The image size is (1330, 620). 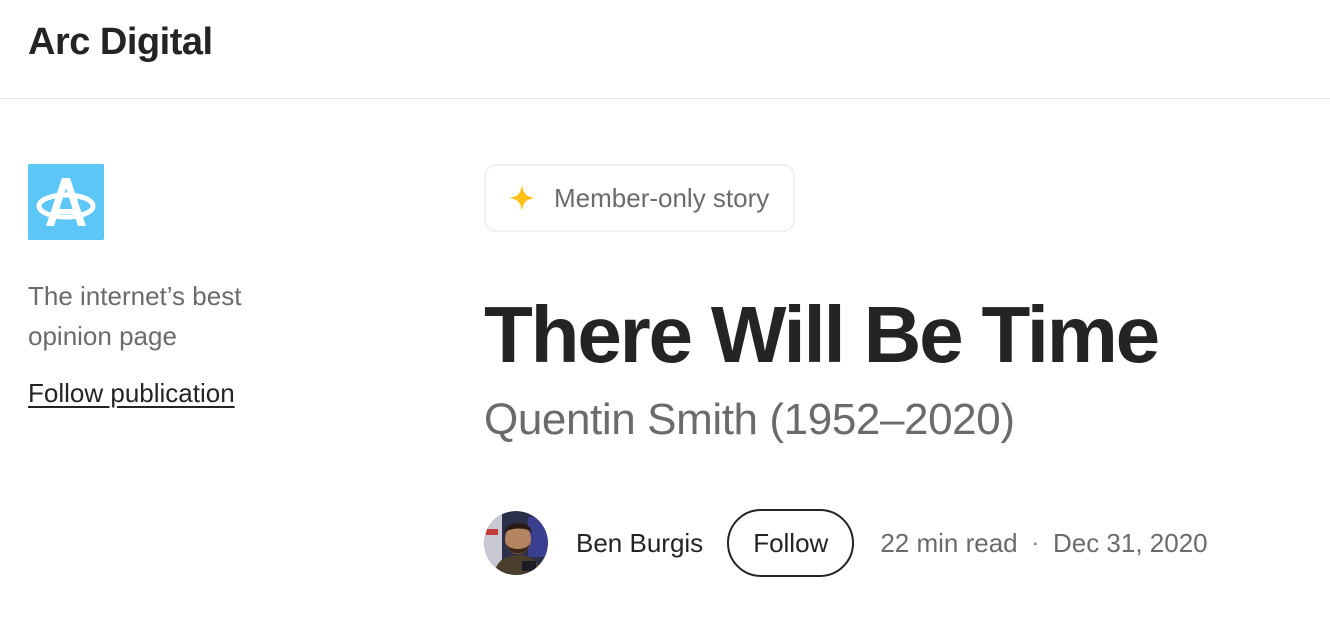 What do you see at coordinates (662, 197) in the screenshot?
I see `member-only-label: Member-only story` at bounding box center [662, 197].